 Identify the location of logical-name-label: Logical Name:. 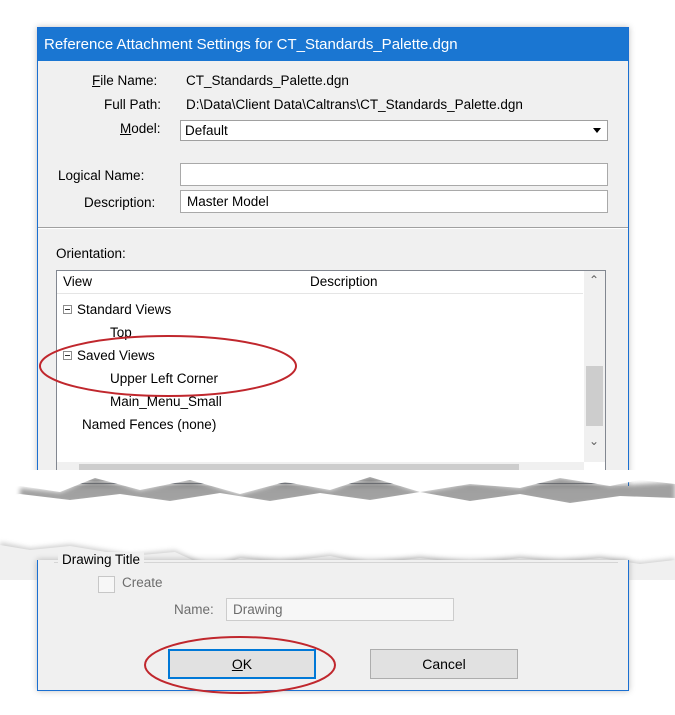
(101, 175).